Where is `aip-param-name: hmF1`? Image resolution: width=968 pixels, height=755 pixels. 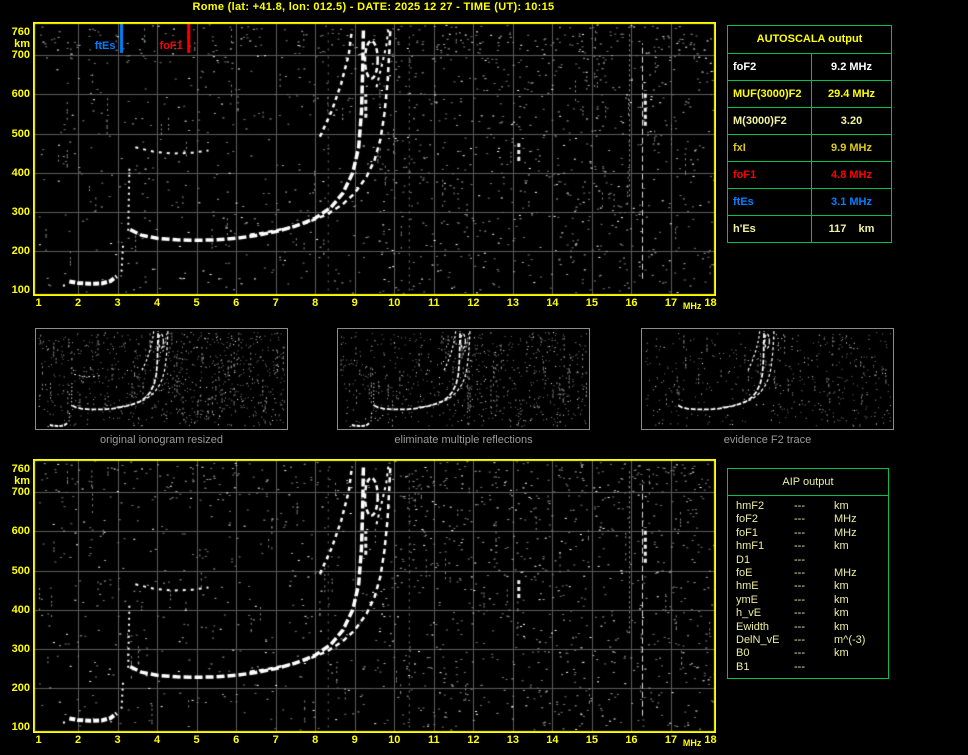 aip-param-name: hmF1 is located at coordinates (750, 546).